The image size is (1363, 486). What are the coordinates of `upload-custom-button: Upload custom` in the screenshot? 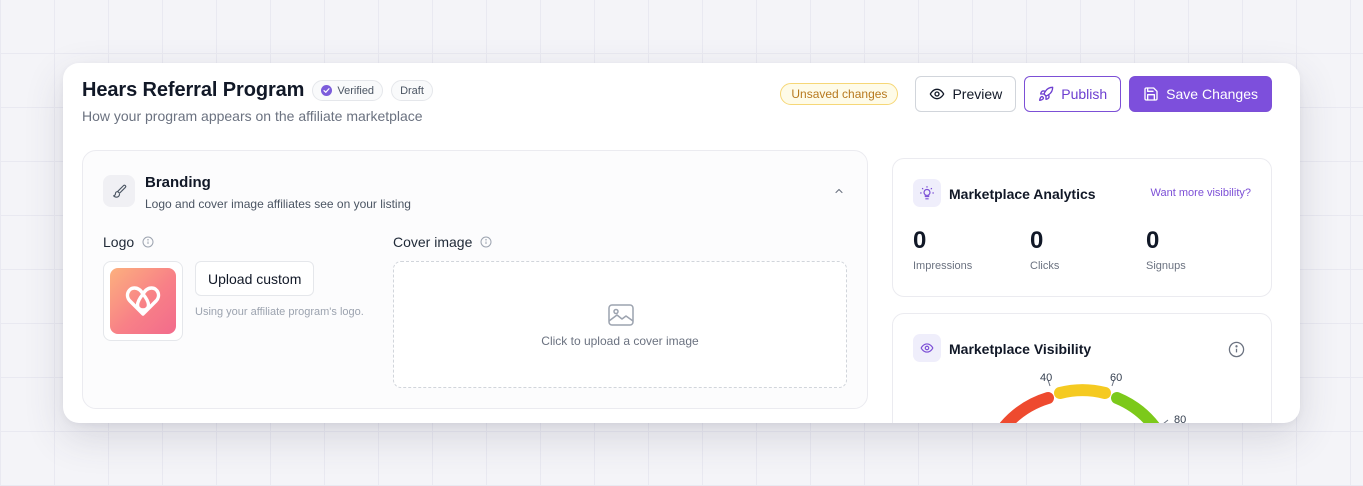 It's located at (255, 278).